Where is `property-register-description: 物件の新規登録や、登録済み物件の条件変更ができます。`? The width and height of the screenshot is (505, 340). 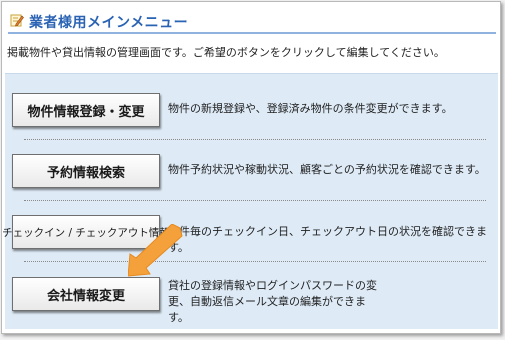
property-register-description: 物件の新規登録や、登録済み物件の条件変更ができます。 is located at coordinates (310, 108).